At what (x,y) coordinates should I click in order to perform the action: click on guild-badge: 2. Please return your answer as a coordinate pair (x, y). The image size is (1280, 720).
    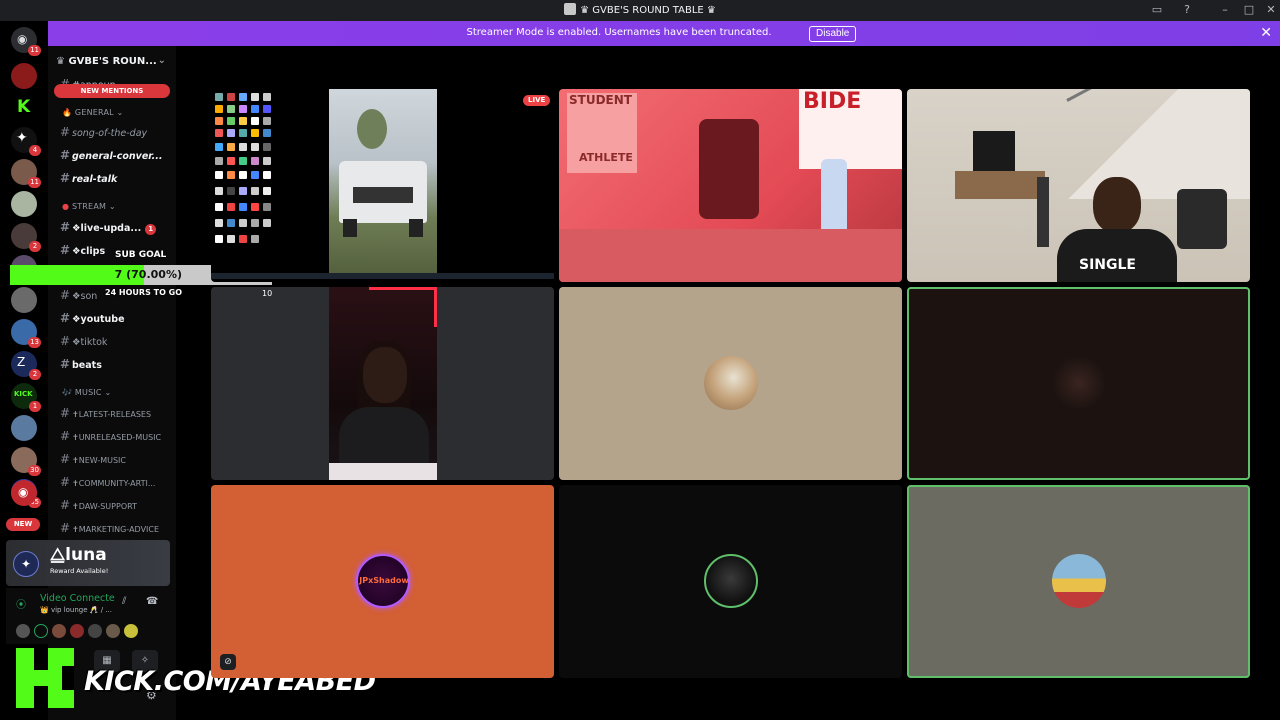
    Looking at the image, I should click on (35, 374).